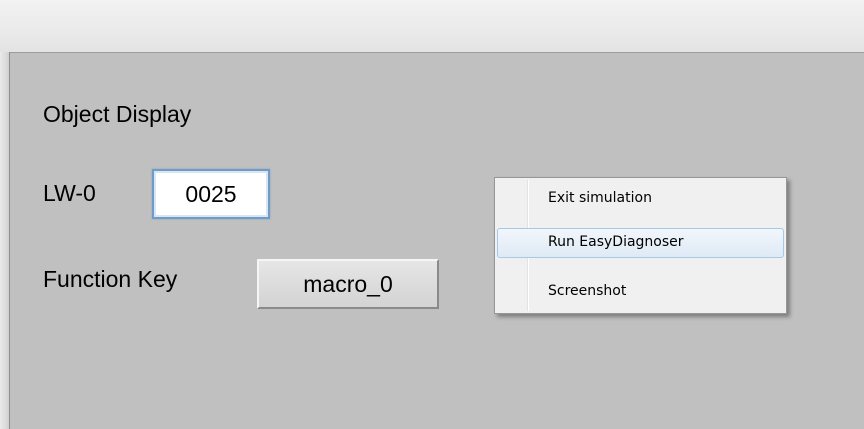 The image size is (864, 429). Describe the element at coordinates (432, 26) in the screenshot. I see `window-title-bar` at that location.